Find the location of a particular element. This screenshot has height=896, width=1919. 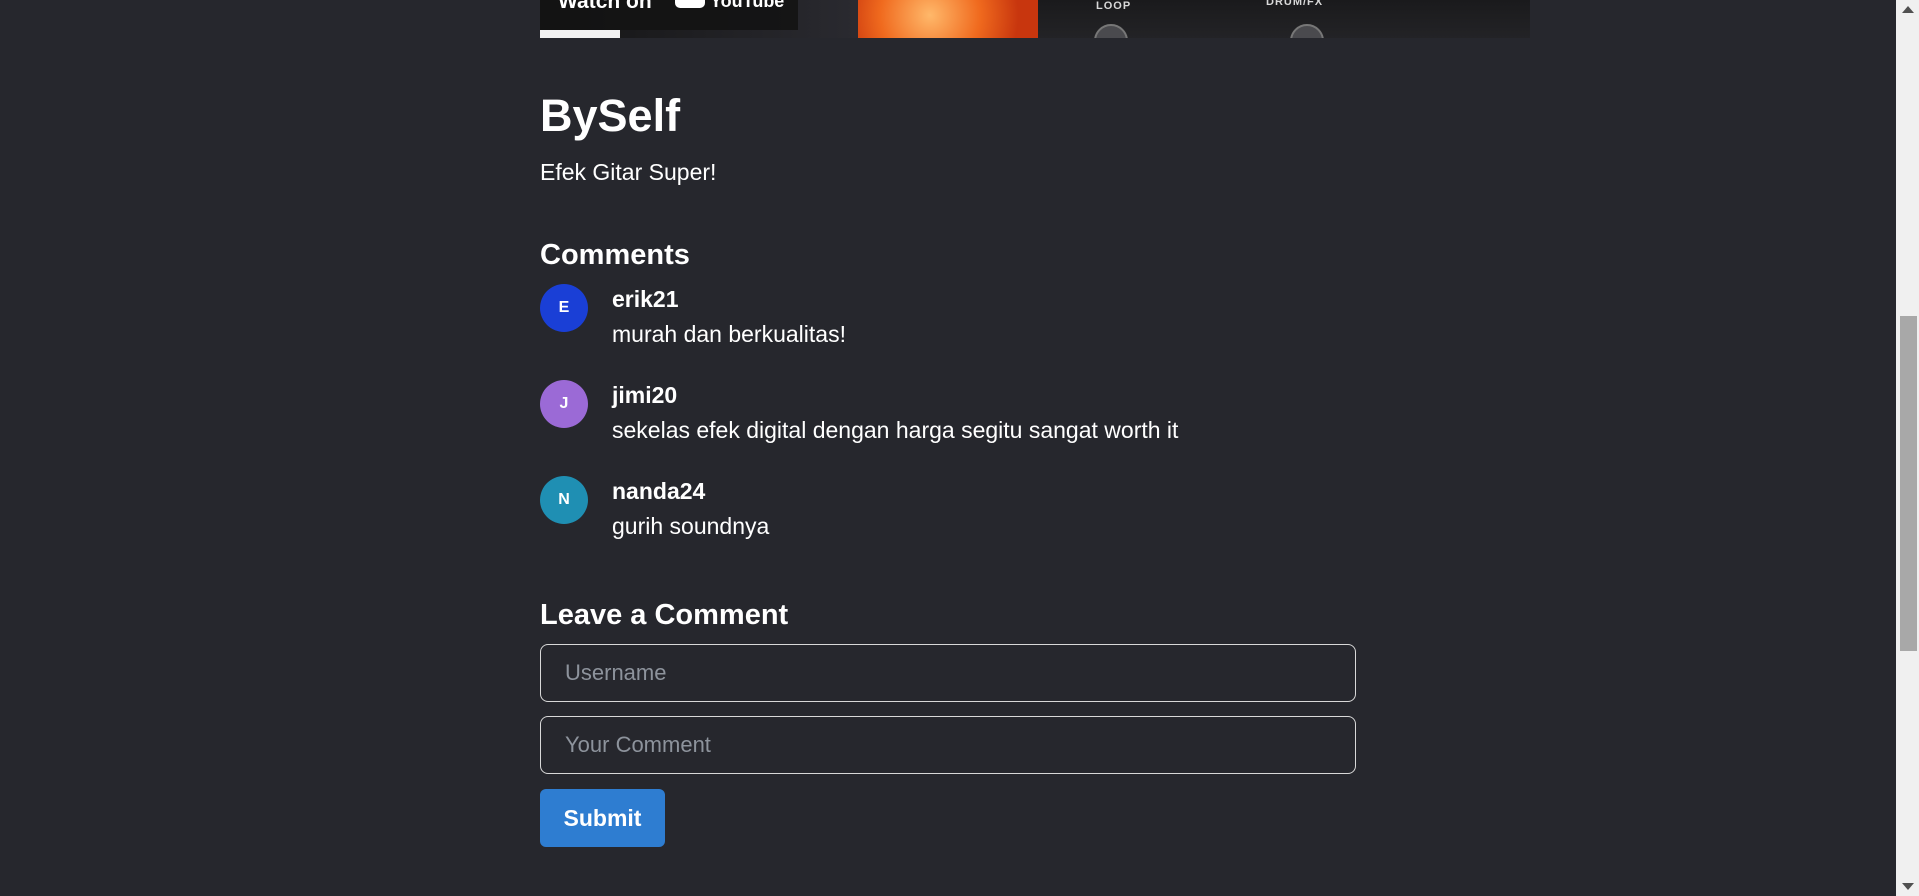

comment-username: nanda24 is located at coordinates (659, 491).